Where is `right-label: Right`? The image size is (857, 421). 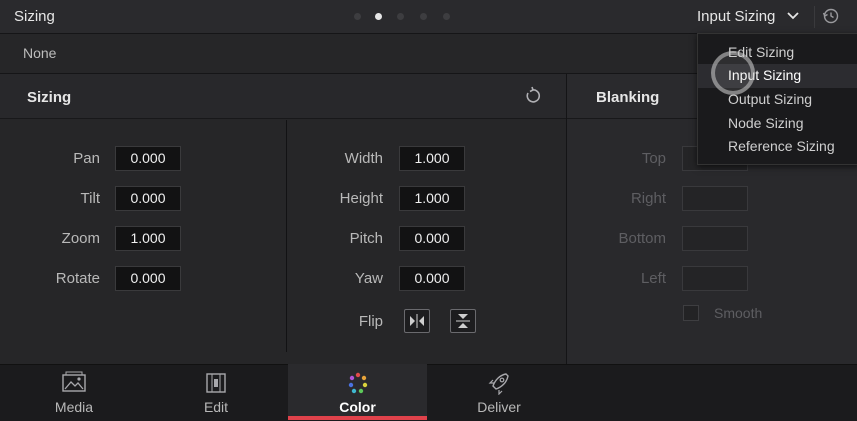
right-label: Right is located at coordinates (648, 198).